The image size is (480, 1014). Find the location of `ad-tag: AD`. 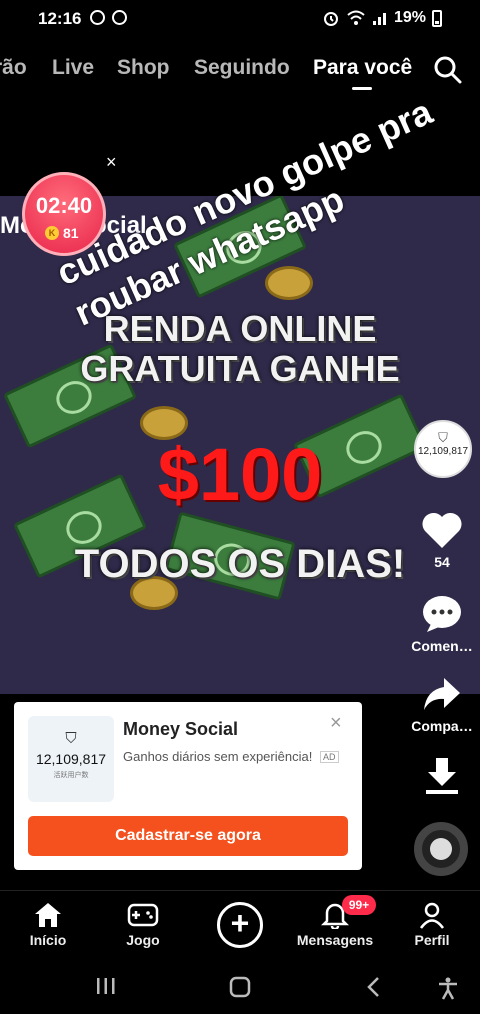

ad-tag: AD is located at coordinates (329, 757).